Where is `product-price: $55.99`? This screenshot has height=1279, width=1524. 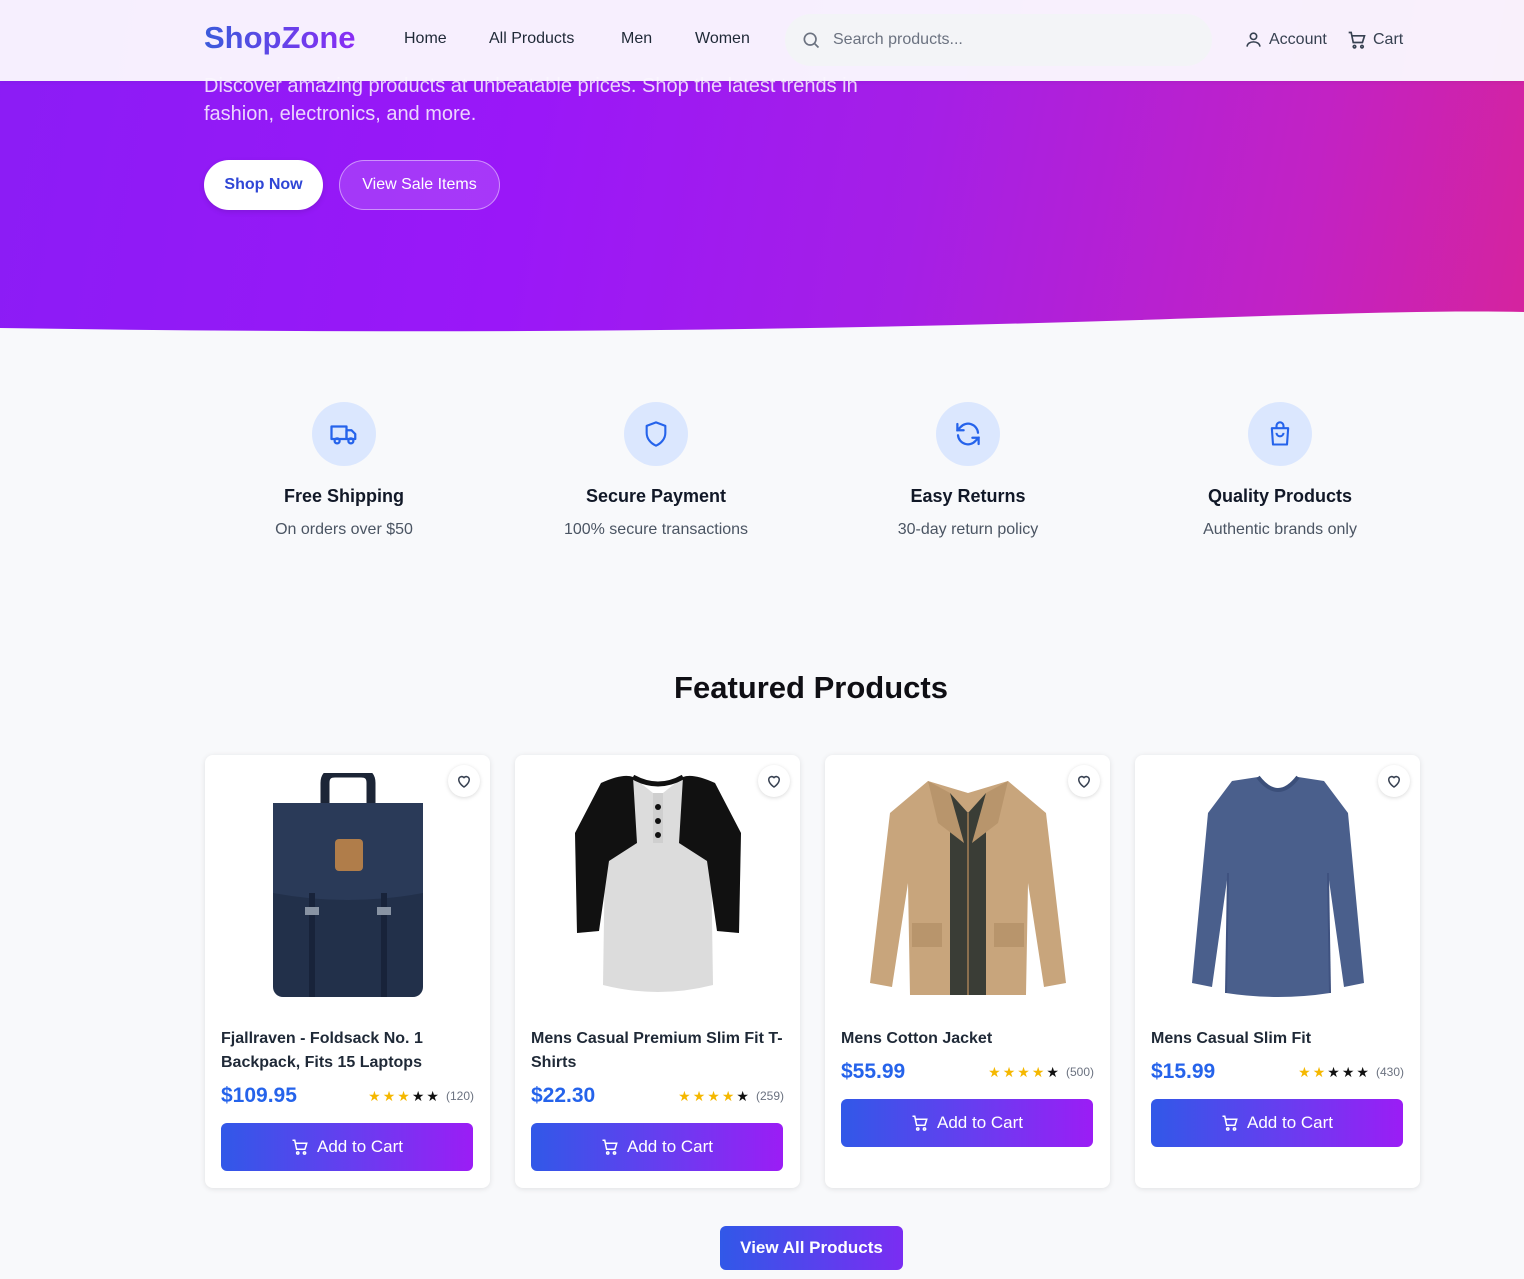 product-price: $55.99 is located at coordinates (873, 1071).